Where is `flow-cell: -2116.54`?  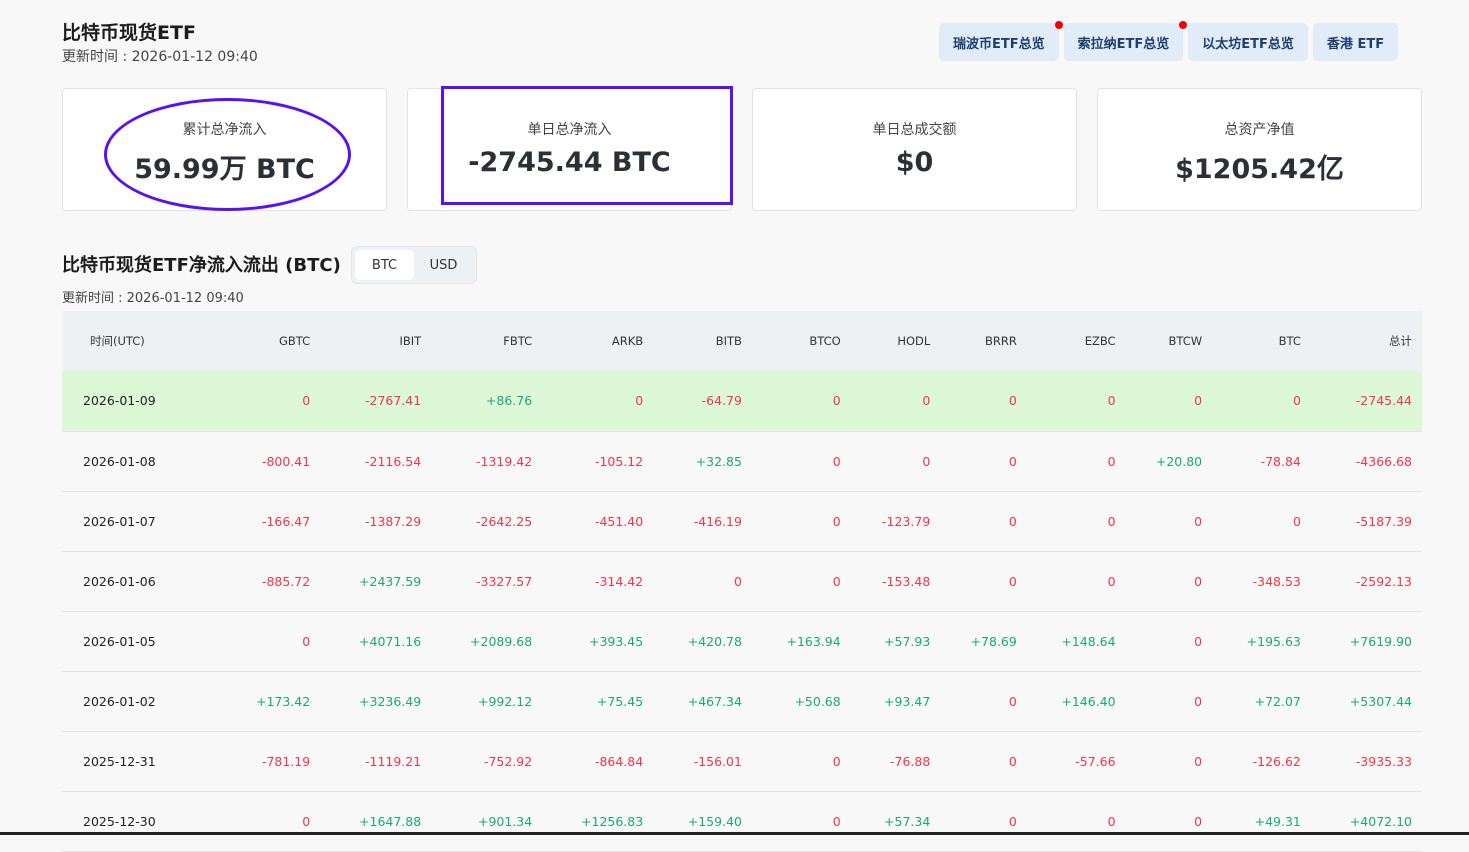 flow-cell: -2116.54 is located at coordinates (376, 461).